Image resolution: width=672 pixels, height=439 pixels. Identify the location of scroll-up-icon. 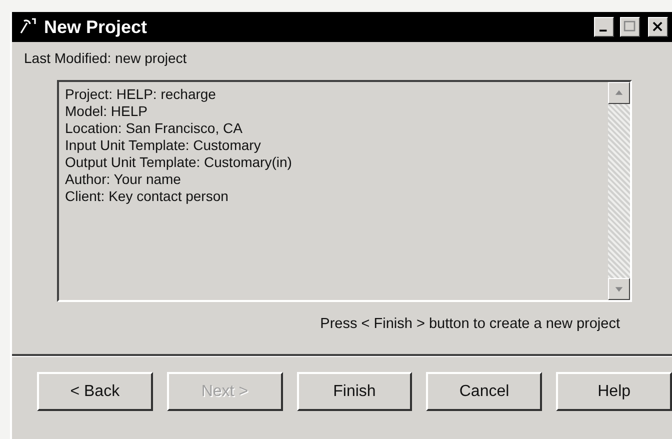
(619, 93).